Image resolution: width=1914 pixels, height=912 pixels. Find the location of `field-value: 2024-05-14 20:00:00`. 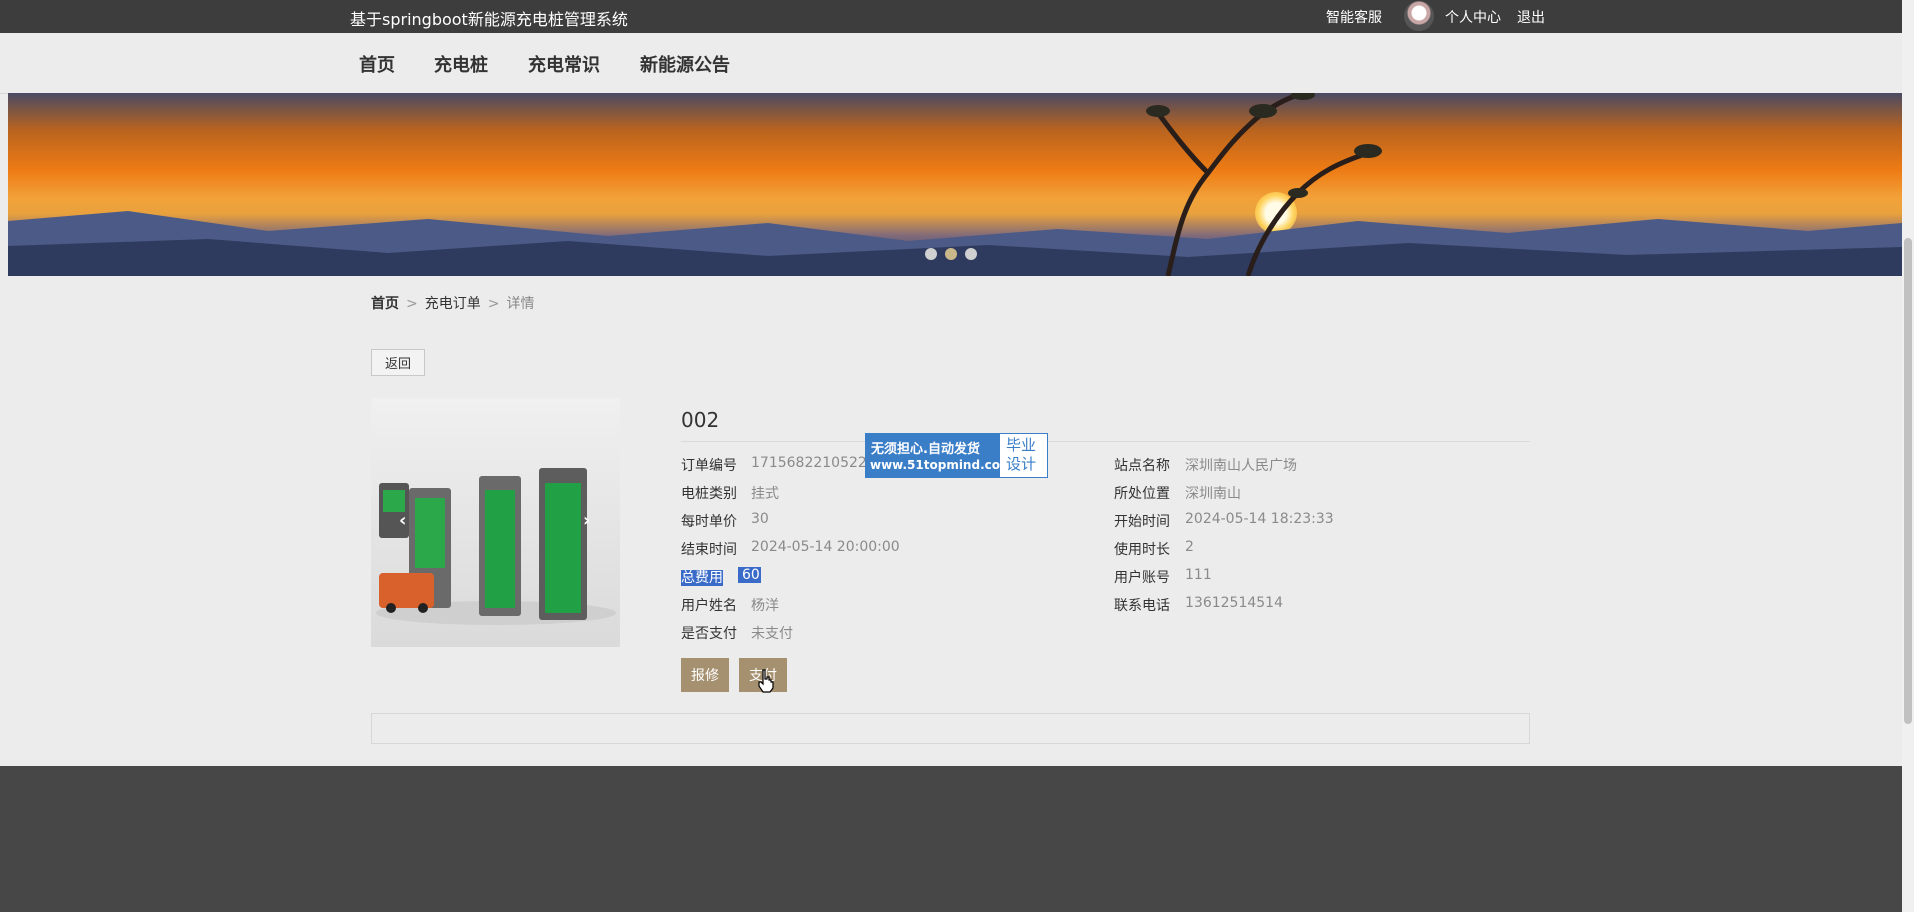

field-value: 2024-05-14 20:00:00 is located at coordinates (825, 547).